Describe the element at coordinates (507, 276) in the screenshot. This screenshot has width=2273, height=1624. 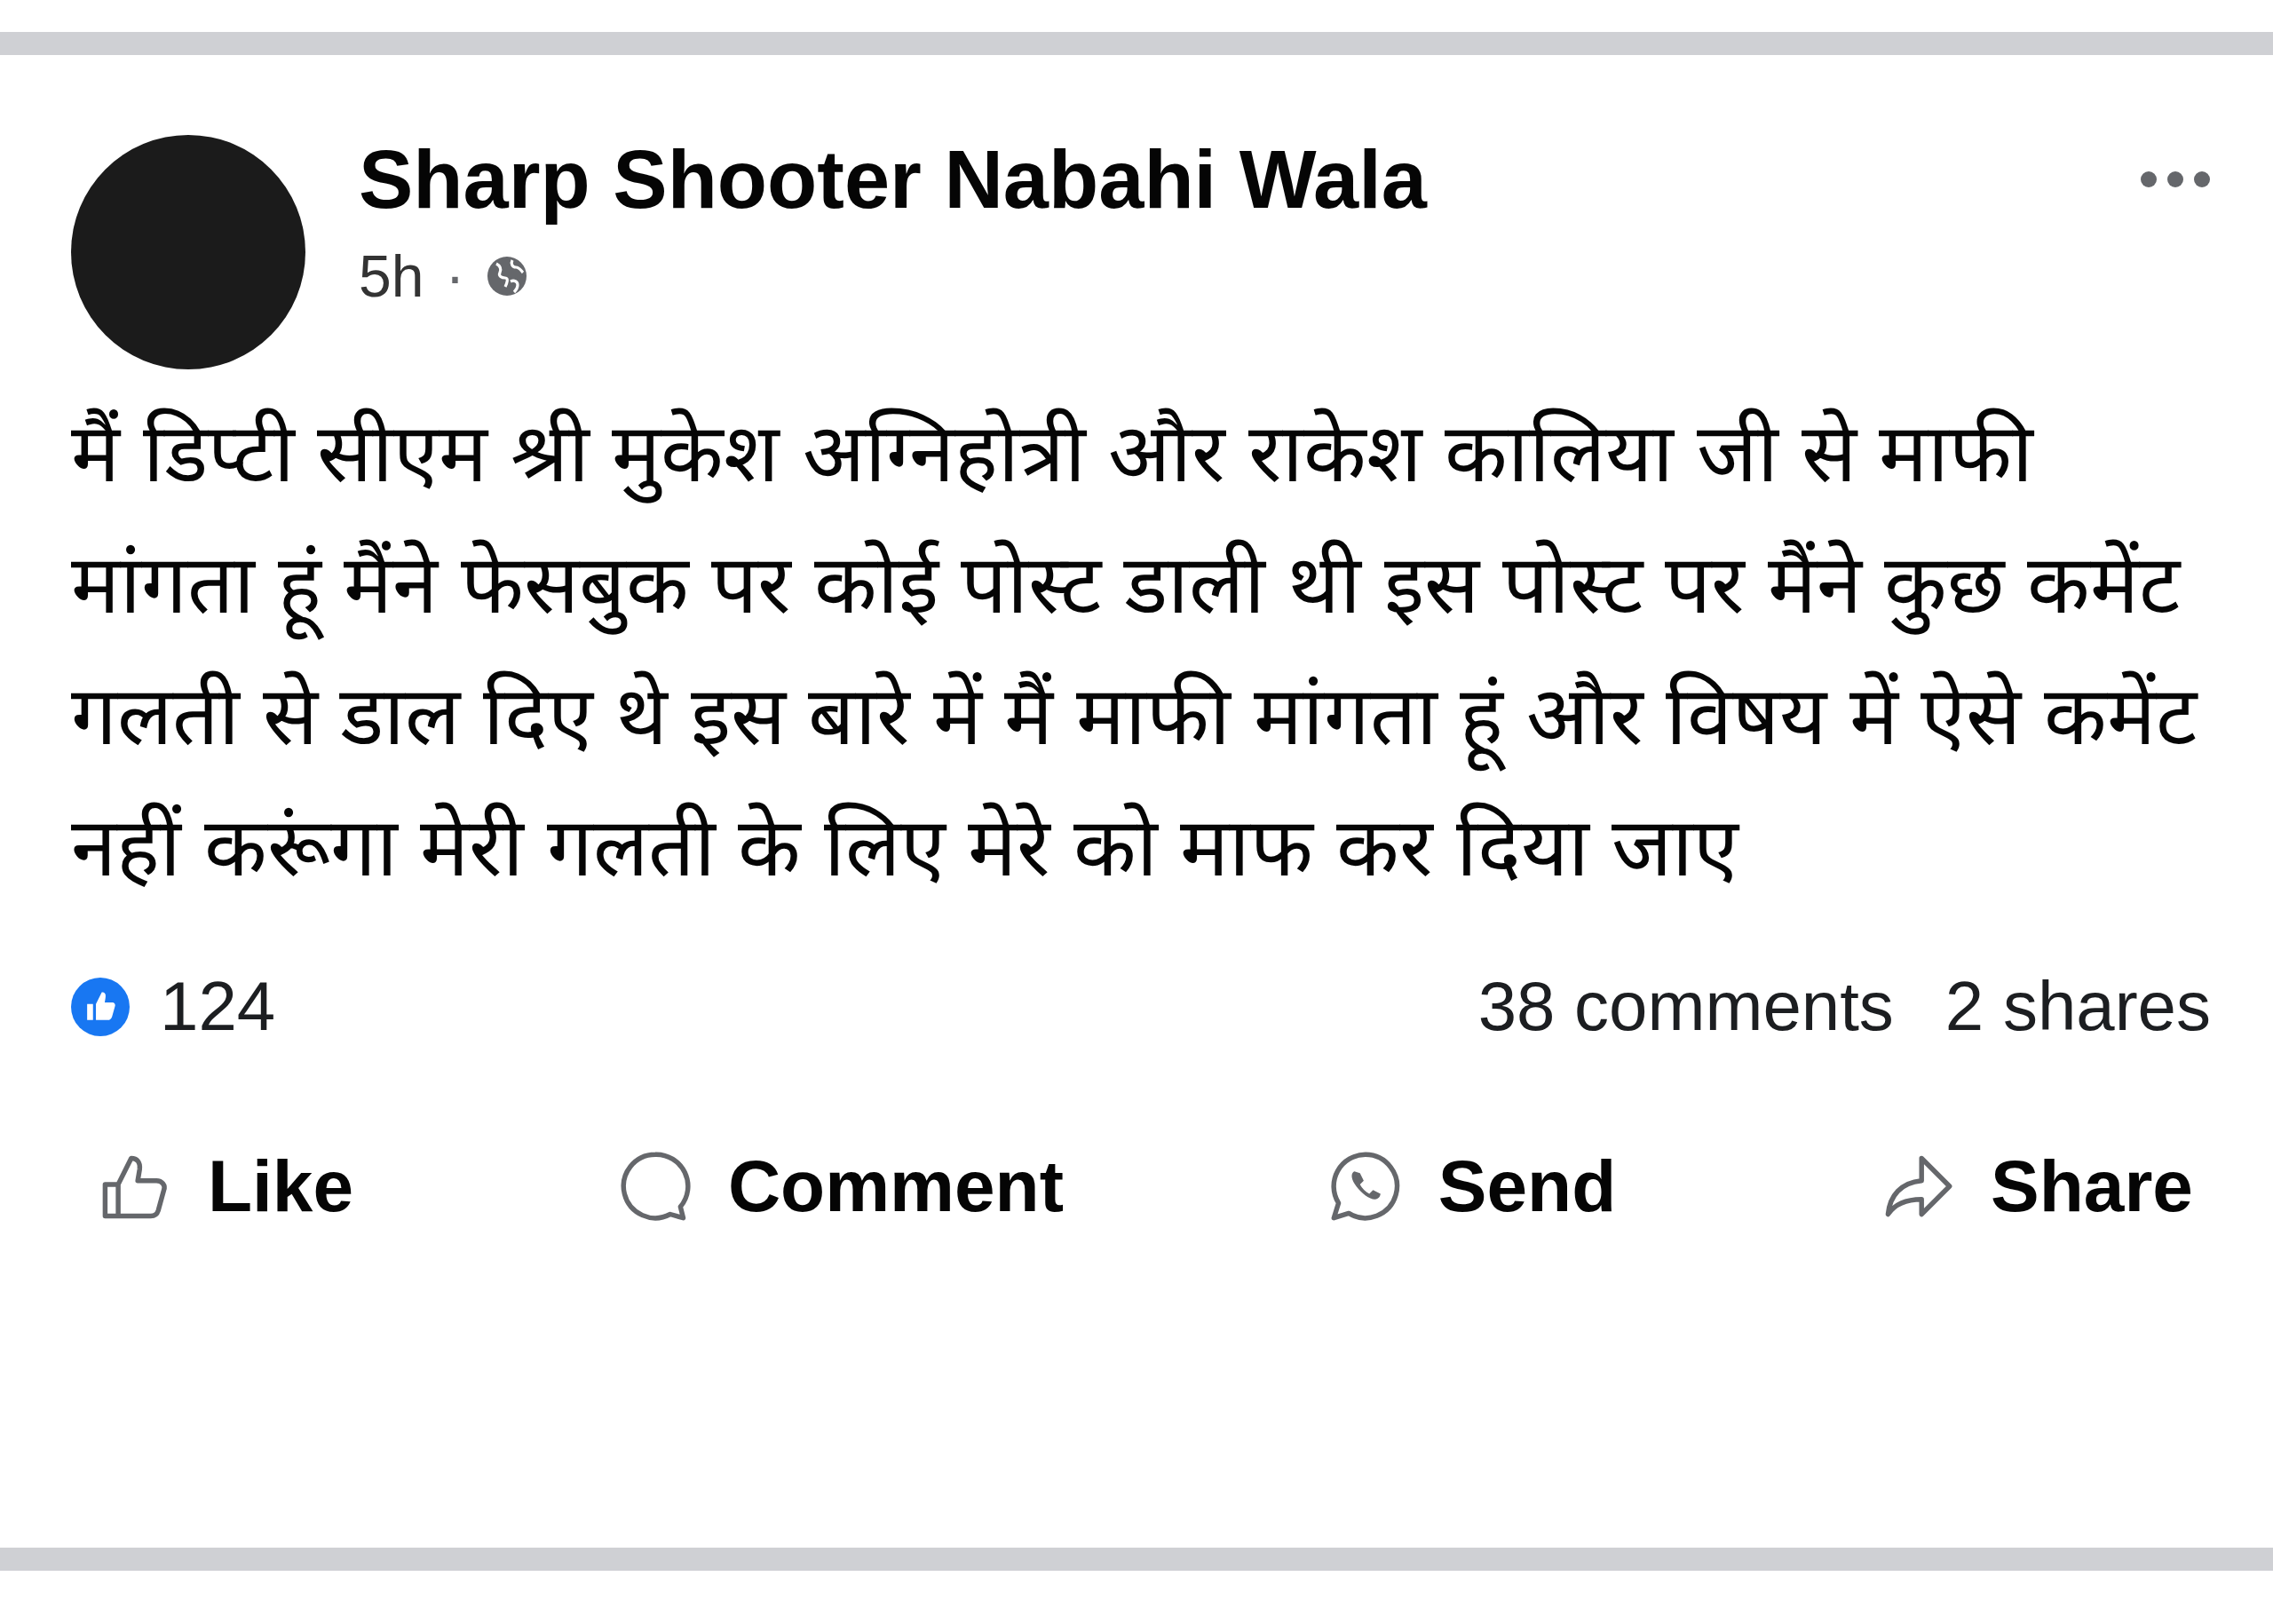
I see `globe-icon` at that location.